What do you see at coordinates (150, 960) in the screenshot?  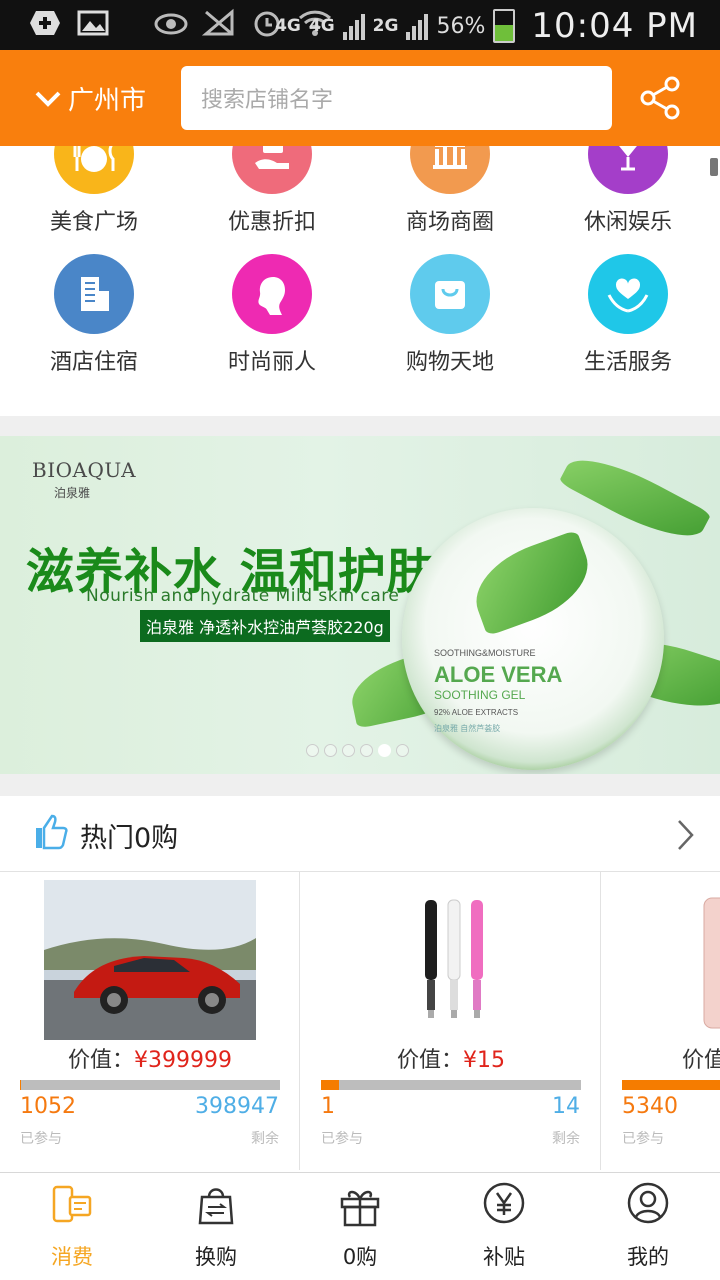 I see `red-car-image` at bounding box center [150, 960].